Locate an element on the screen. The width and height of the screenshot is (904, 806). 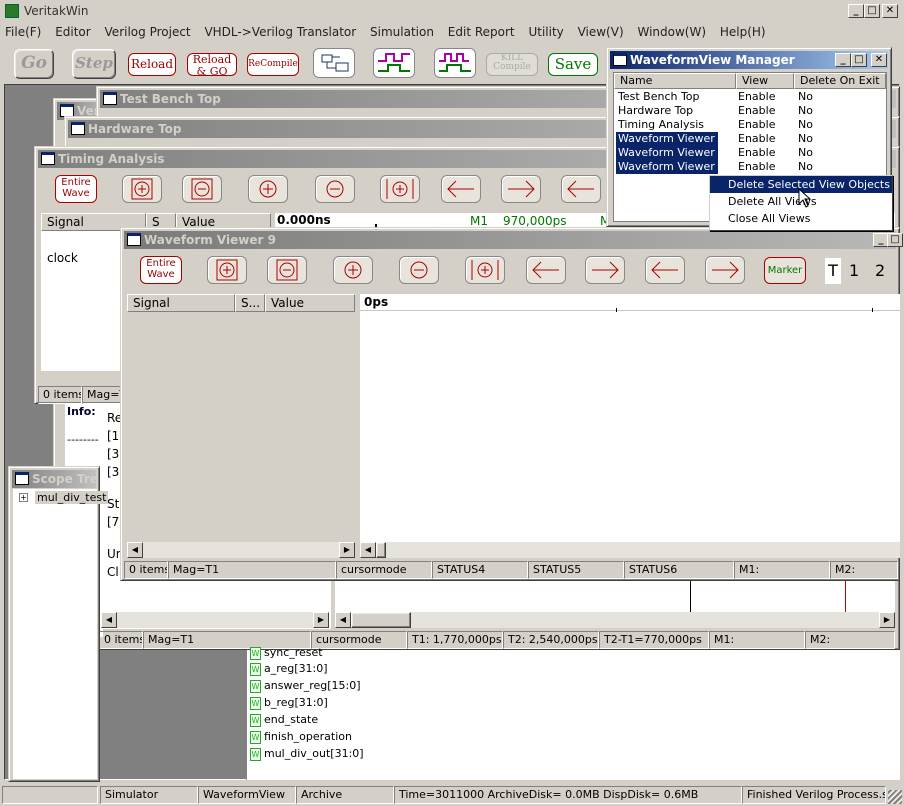
menu-editor: Editor is located at coordinates (73, 32).